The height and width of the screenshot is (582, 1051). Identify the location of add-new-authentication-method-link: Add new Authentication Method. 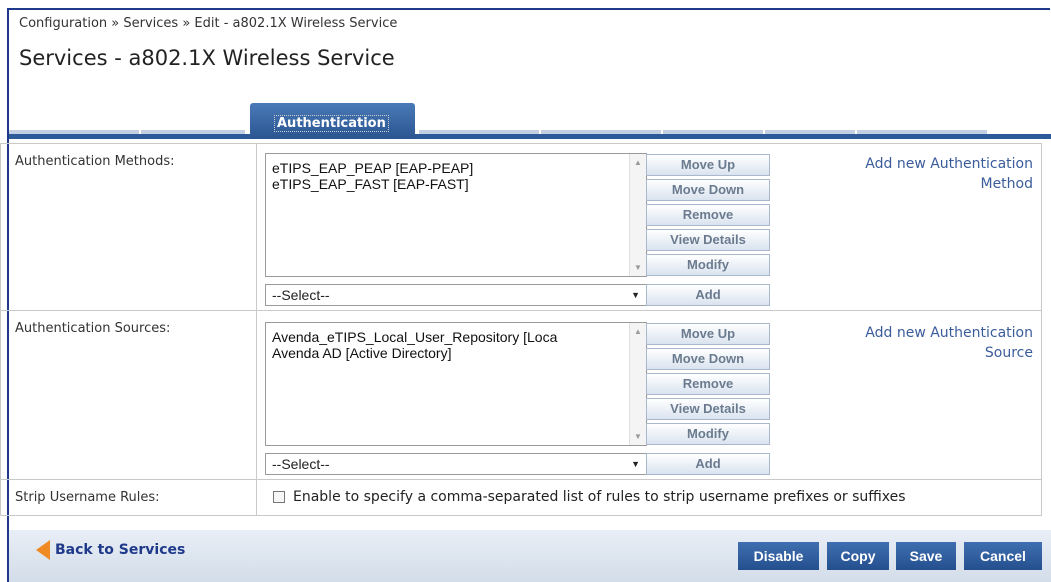
(928, 174).